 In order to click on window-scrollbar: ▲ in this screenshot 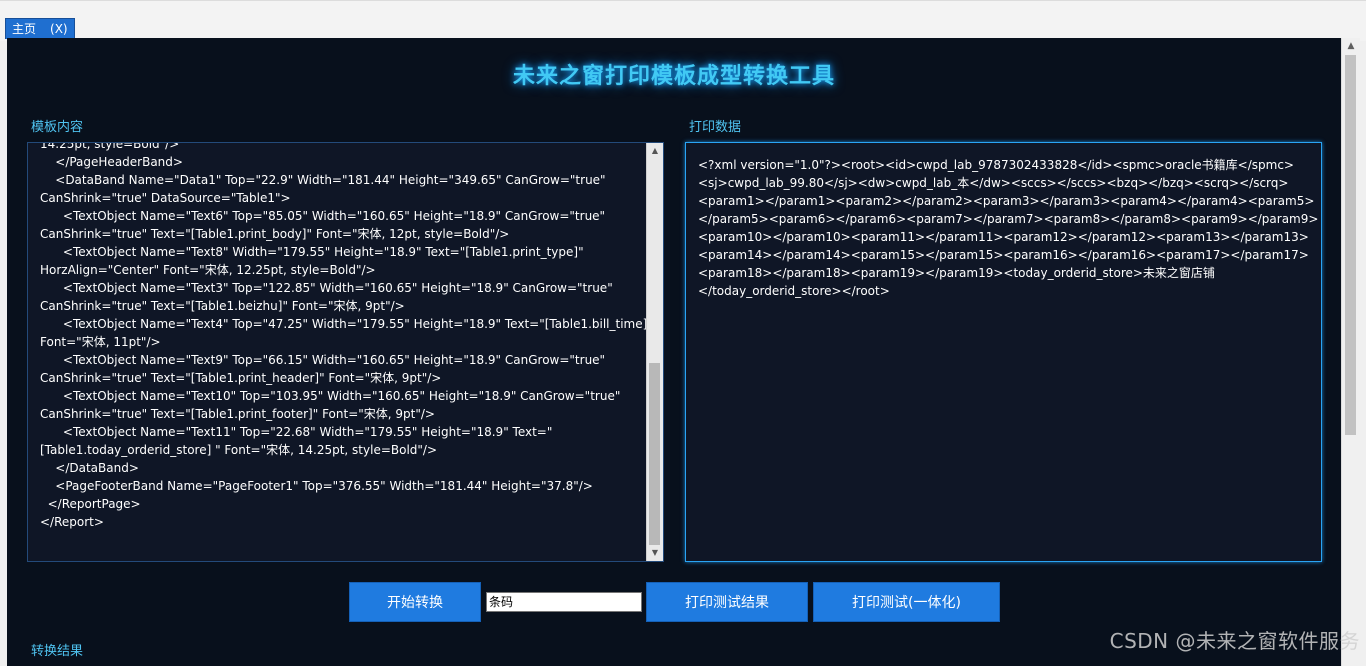, I will do `click(1350, 352)`.